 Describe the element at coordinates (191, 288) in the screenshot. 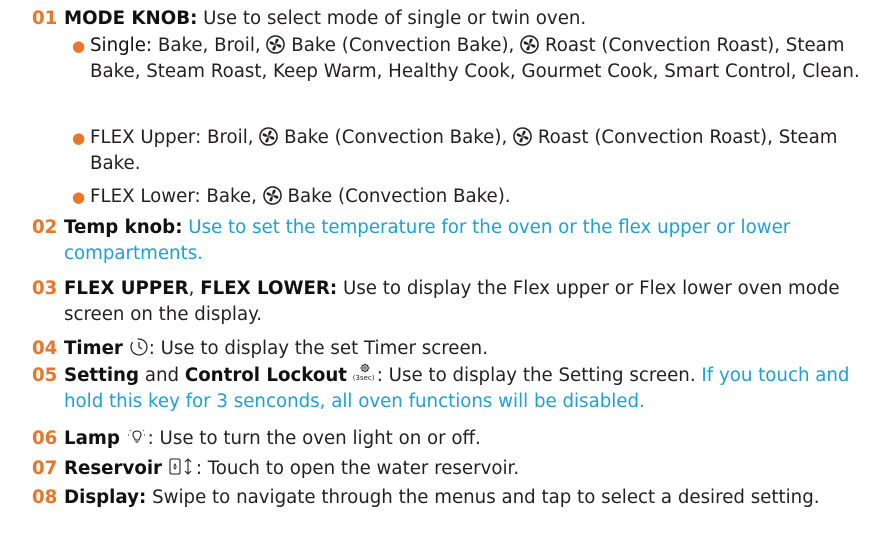

I see `title-joiner: ,` at that location.